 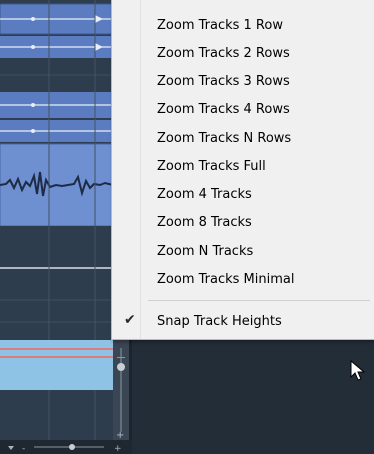 I want to click on menu-item-label: Zoom Tracks 4 Rows, so click(x=223, y=109).